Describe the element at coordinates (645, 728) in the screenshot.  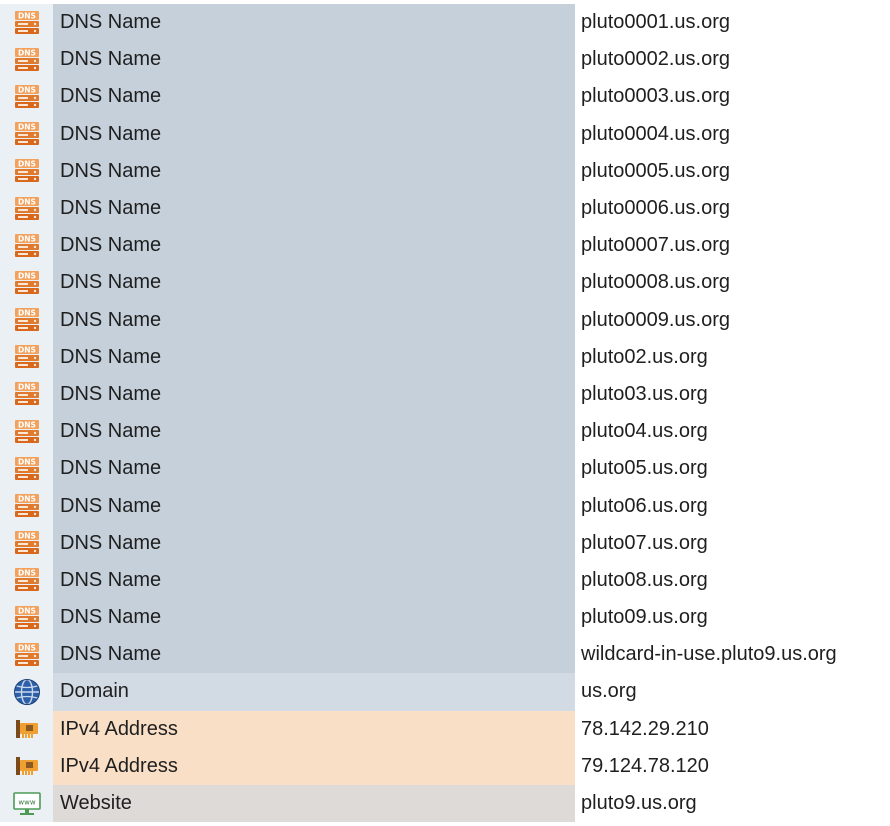
I see `entity-value: 78.142.29.210` at that location.